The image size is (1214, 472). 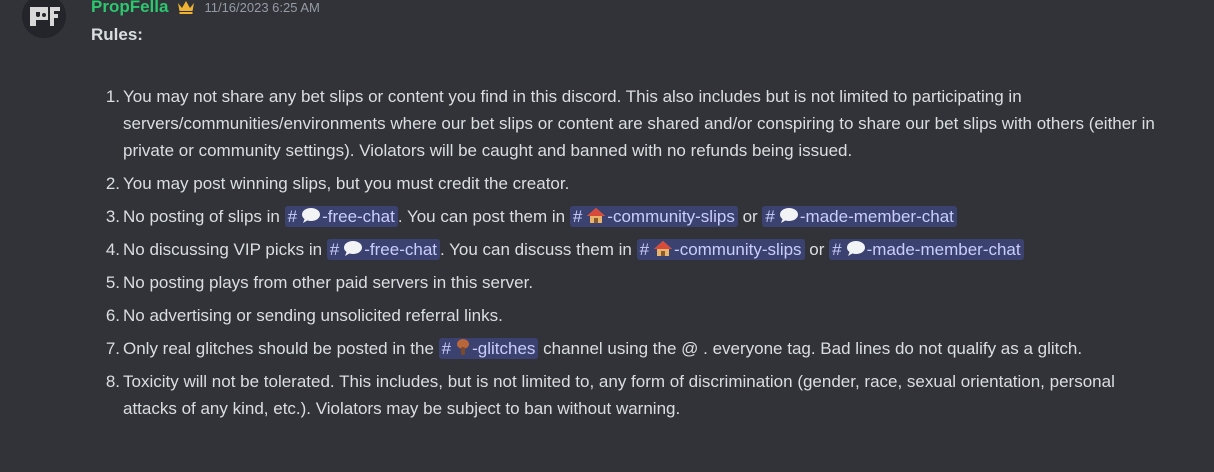 I want to click on crown-icon, so click(x=186, y=7).